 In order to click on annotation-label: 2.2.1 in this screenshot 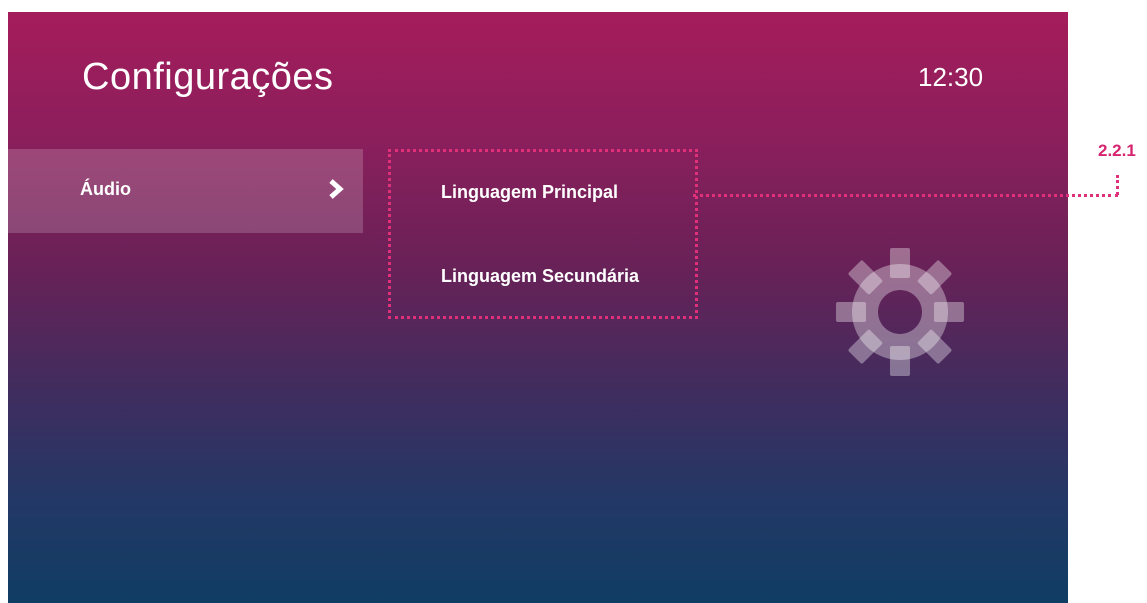, I will do `click(1117, 150)`.